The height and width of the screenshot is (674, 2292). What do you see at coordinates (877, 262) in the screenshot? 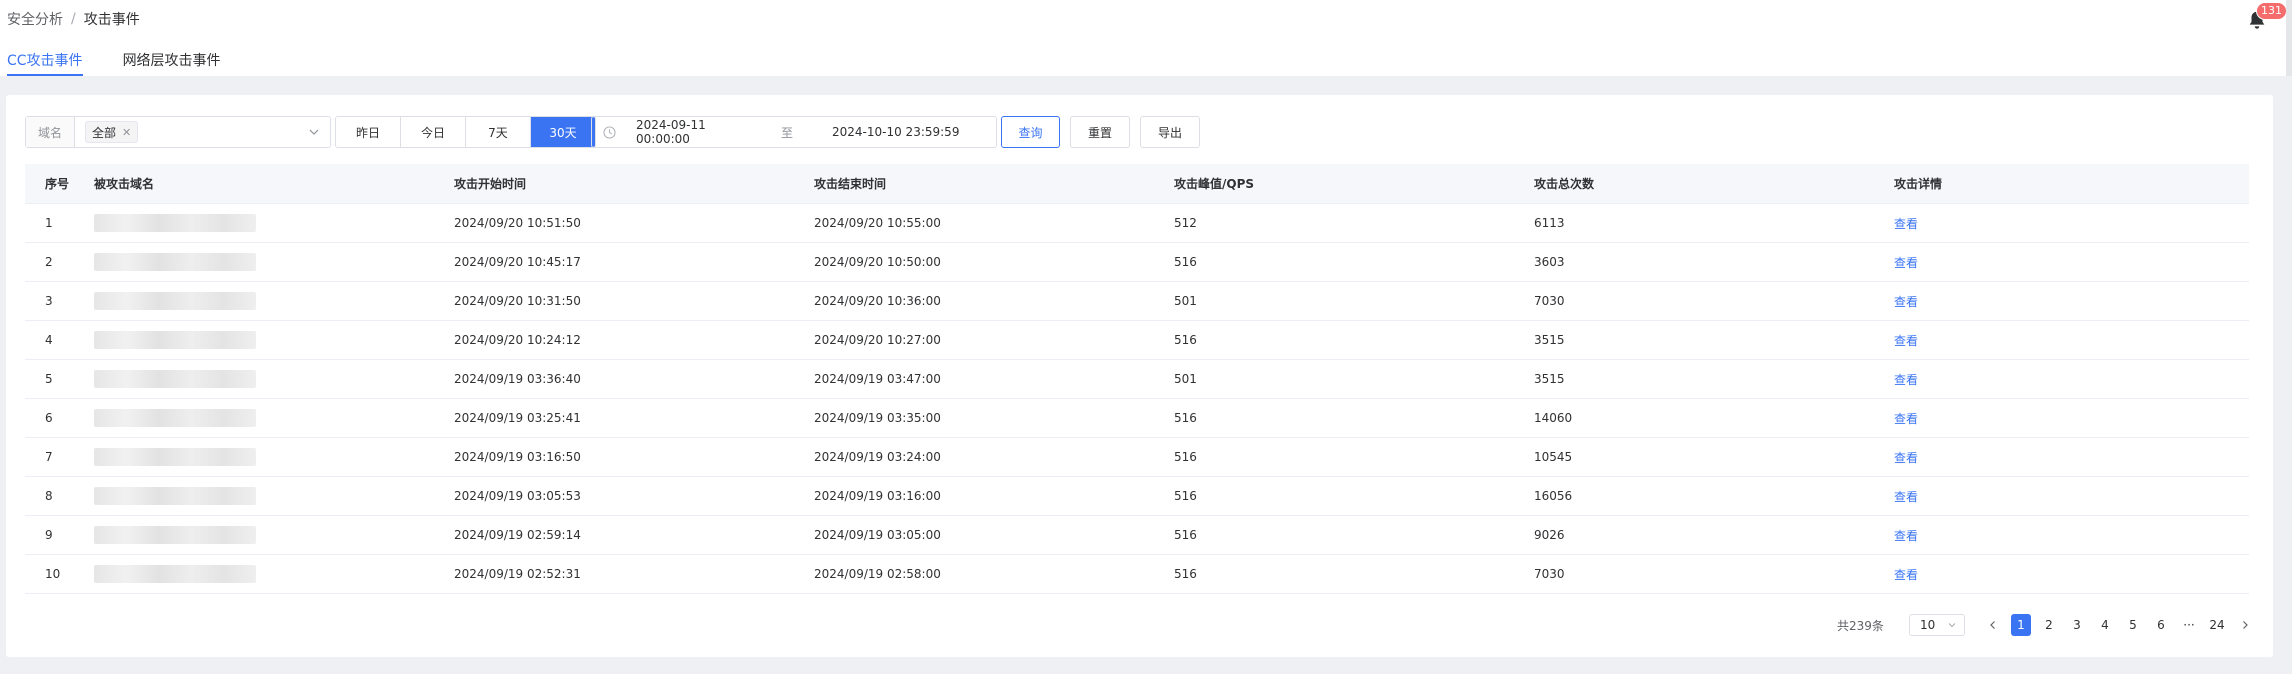
I see `cell-end-time: 2024/09/20 10:50:00` at bounding box center [877, 262].